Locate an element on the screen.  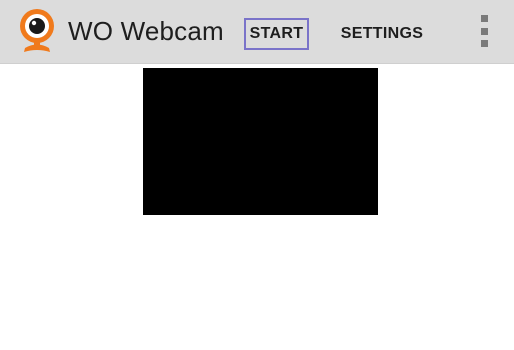
start-button: START is located at coordinates (276, 34).